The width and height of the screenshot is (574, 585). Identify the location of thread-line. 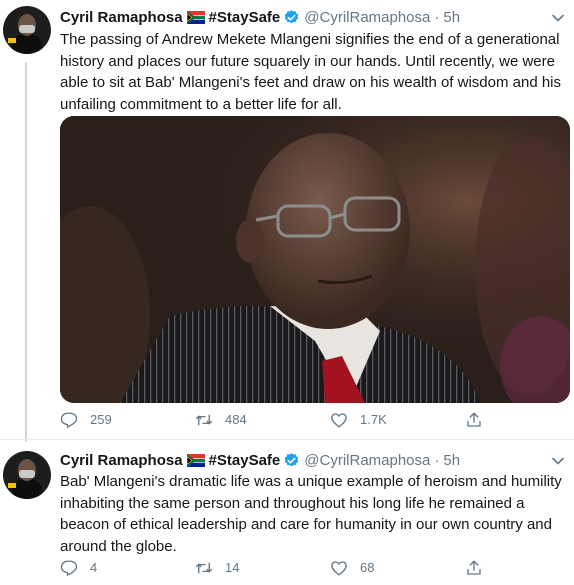
(26, 252).